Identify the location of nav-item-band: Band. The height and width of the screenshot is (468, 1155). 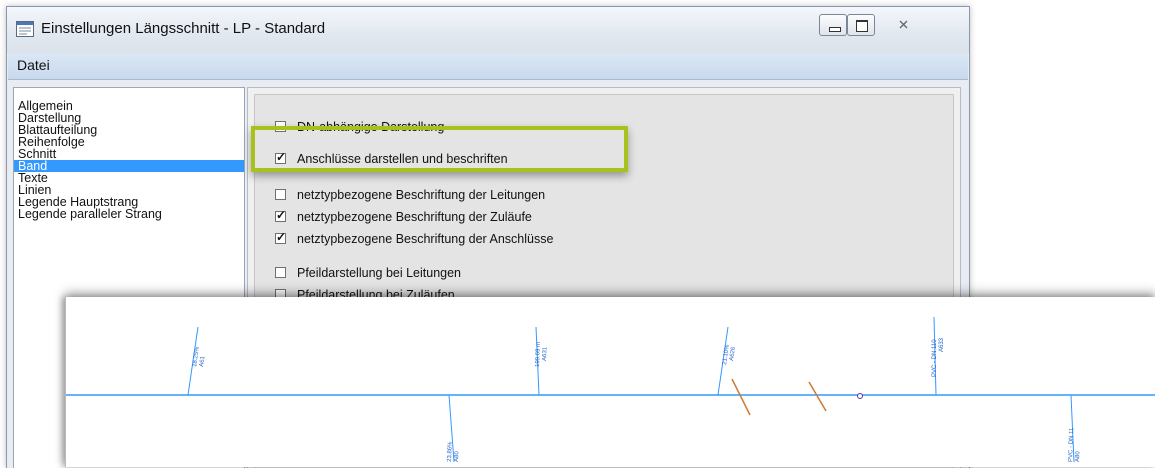
(129, 166).